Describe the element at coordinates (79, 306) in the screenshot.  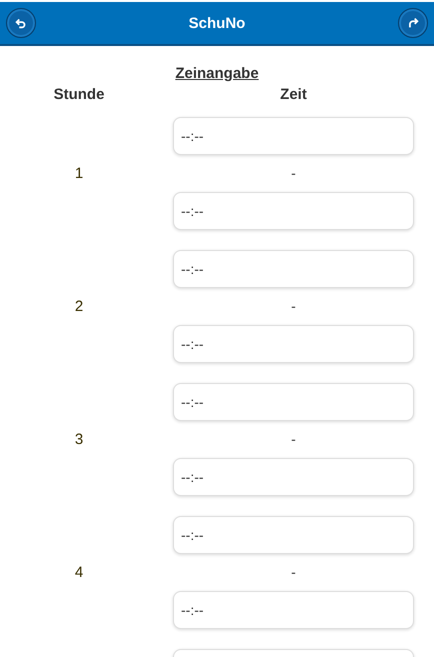
I see `lesson-number: 2` at that location.